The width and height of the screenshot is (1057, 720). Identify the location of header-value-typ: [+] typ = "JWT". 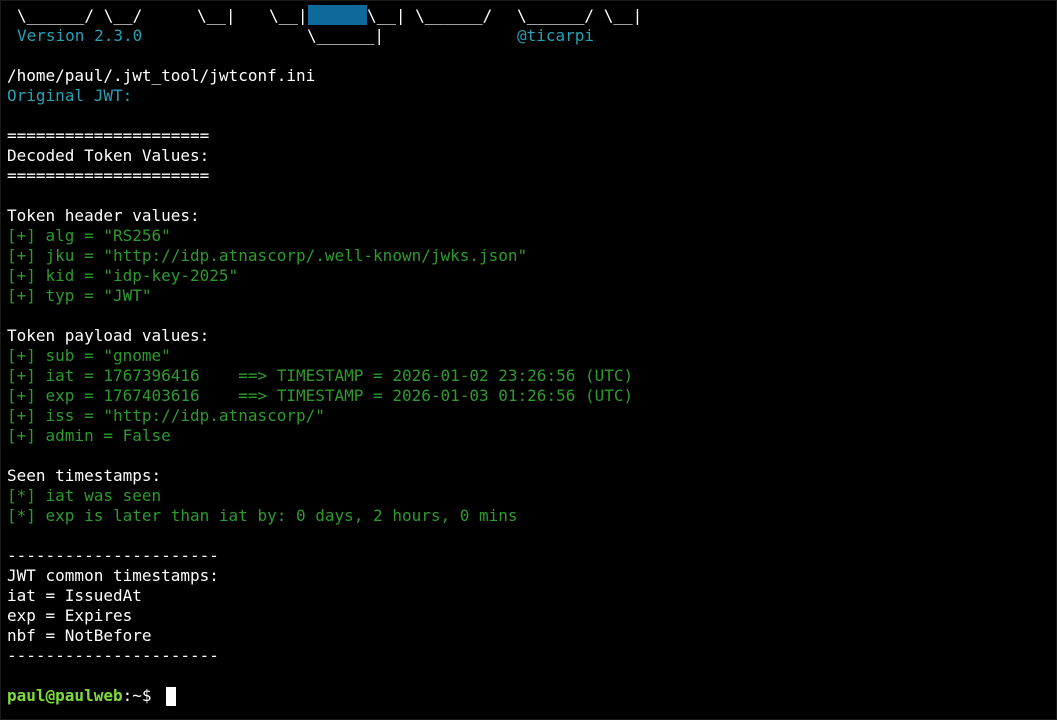
(79, 295).